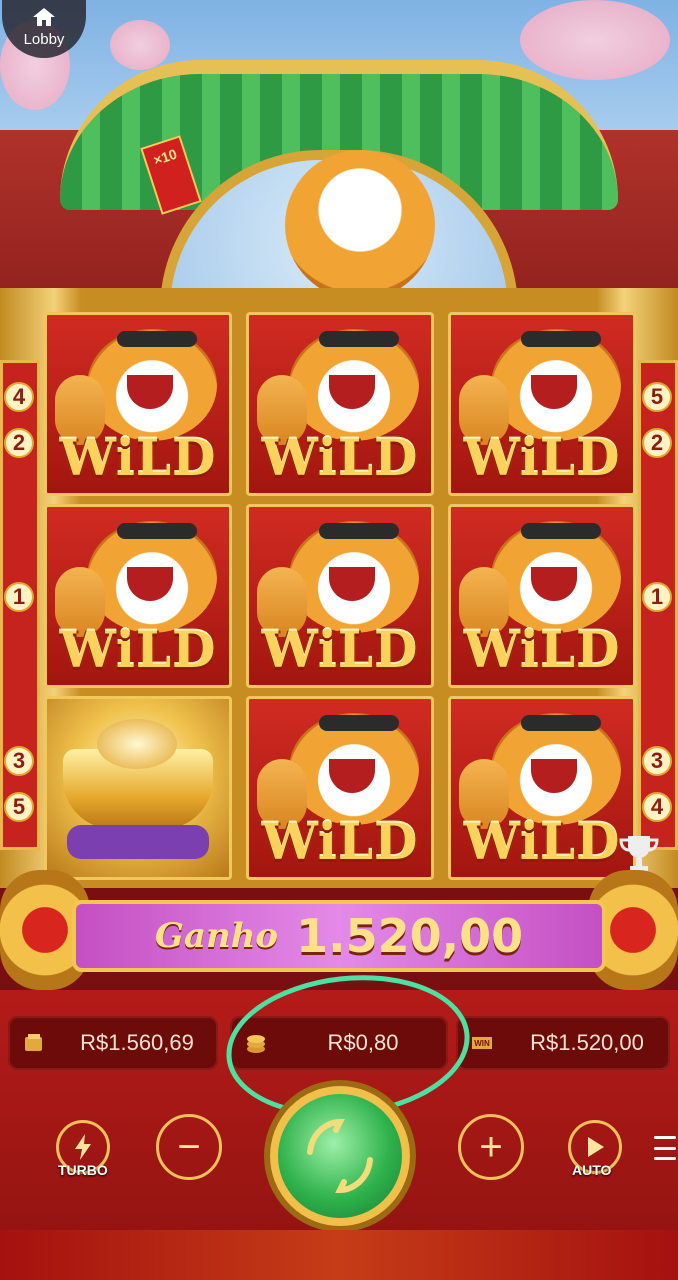 The image size is (678, 1280). I want to click on last-win-value: R$1.520,00, so click(587, 1042).